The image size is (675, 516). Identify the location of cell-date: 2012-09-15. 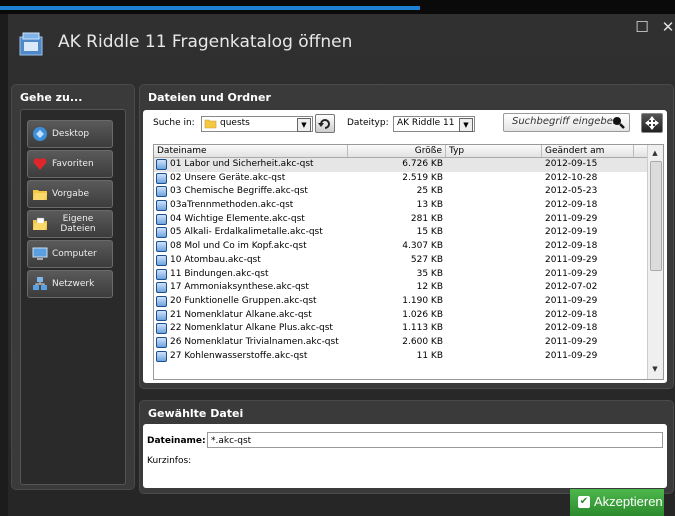
(571, 164).